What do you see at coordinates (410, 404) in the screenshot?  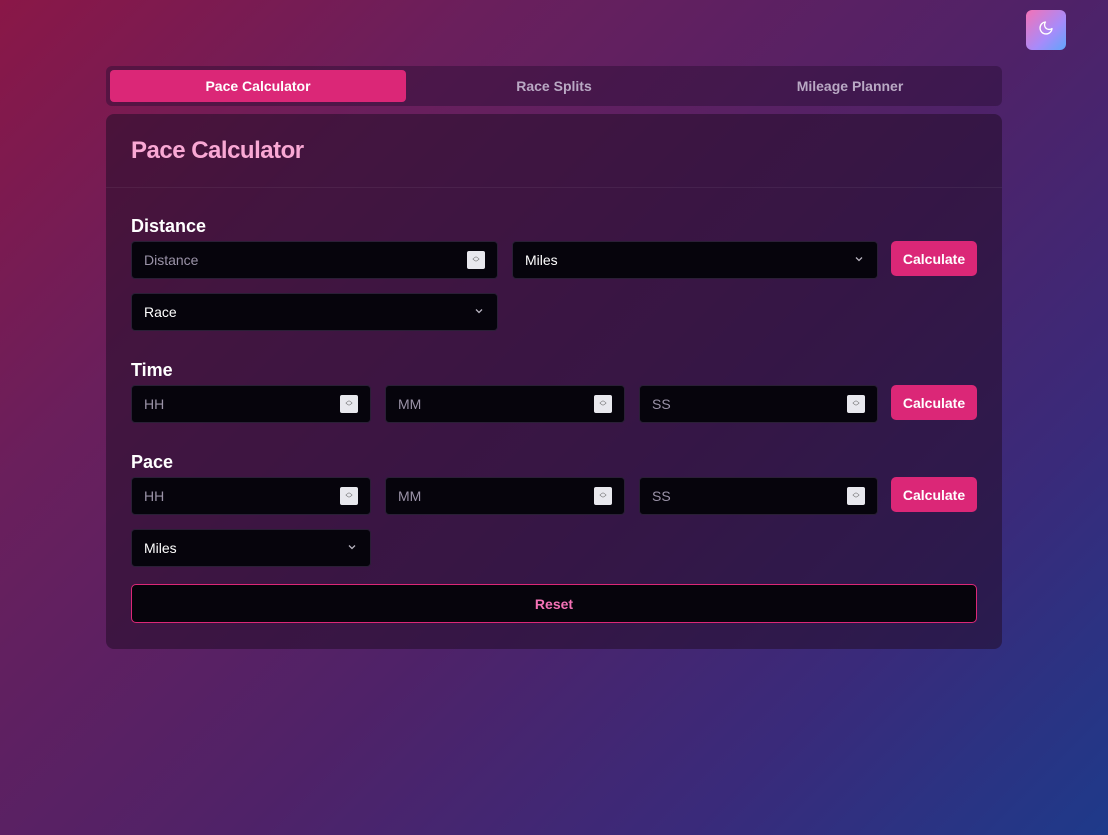 I see `time-mm-placeholder: MM` at bounding box center [410, 404].